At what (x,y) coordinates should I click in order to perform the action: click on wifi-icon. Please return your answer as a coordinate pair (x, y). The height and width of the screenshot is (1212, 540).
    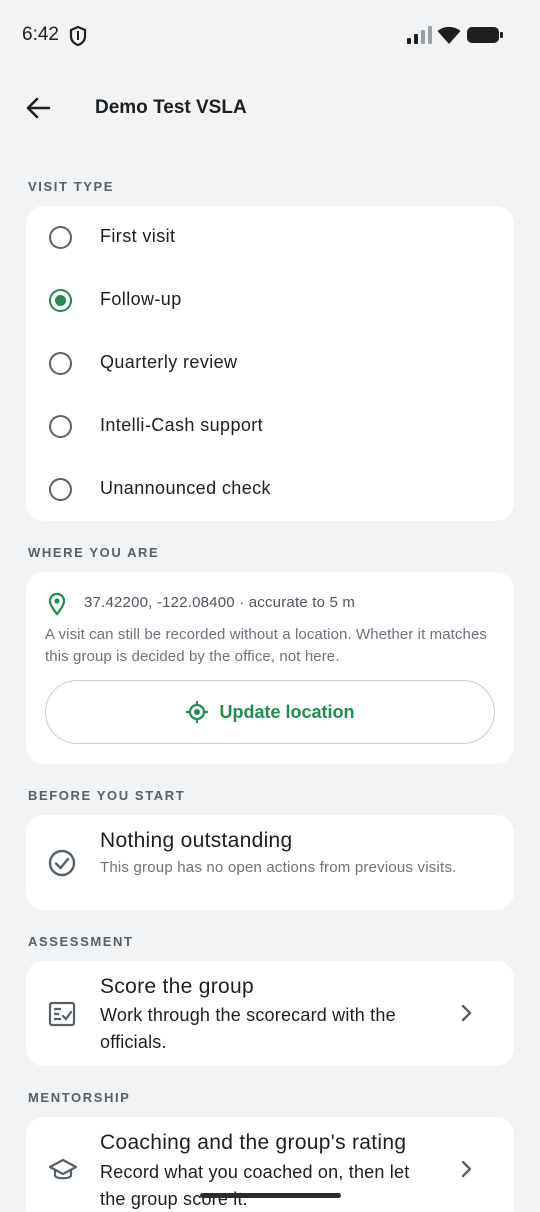
    Looking at the image, I should click on (449, 37).